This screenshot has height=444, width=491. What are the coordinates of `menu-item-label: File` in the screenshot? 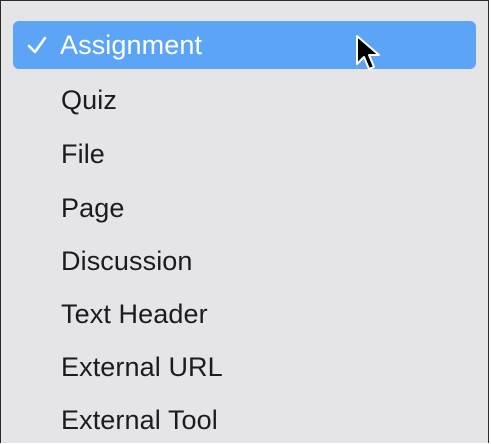 It's located at (83, 153).